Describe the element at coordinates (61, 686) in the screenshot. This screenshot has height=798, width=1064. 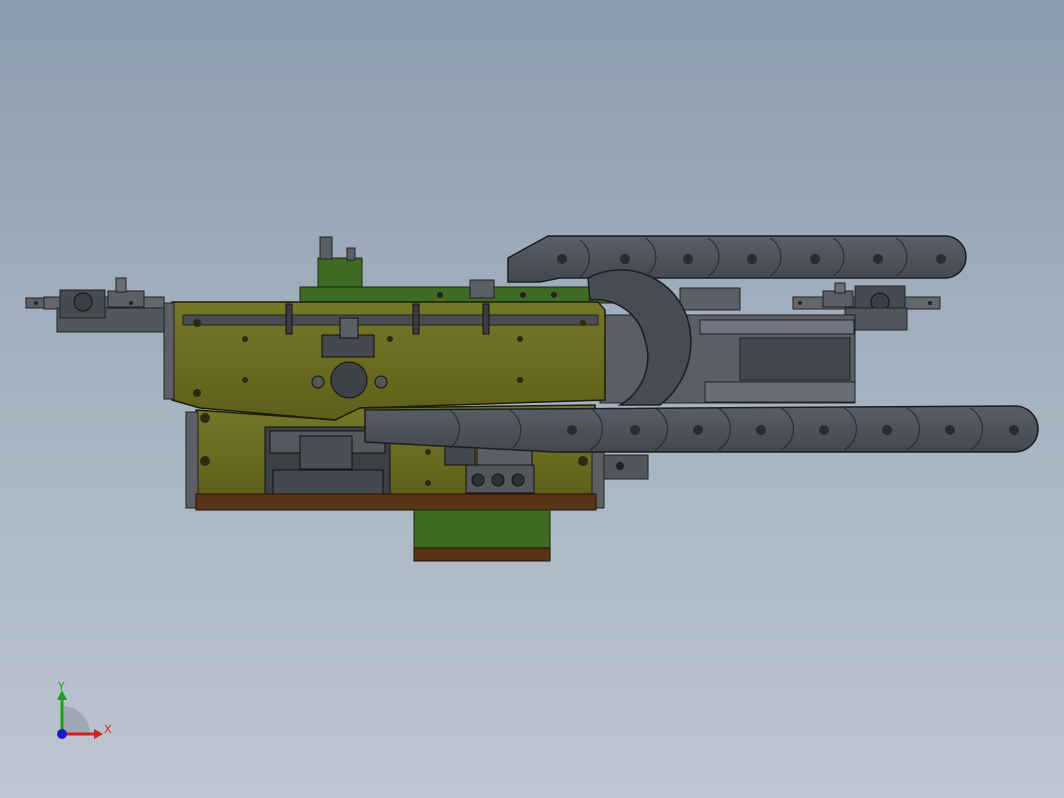
I see `y-axis-label: Y` at that location.